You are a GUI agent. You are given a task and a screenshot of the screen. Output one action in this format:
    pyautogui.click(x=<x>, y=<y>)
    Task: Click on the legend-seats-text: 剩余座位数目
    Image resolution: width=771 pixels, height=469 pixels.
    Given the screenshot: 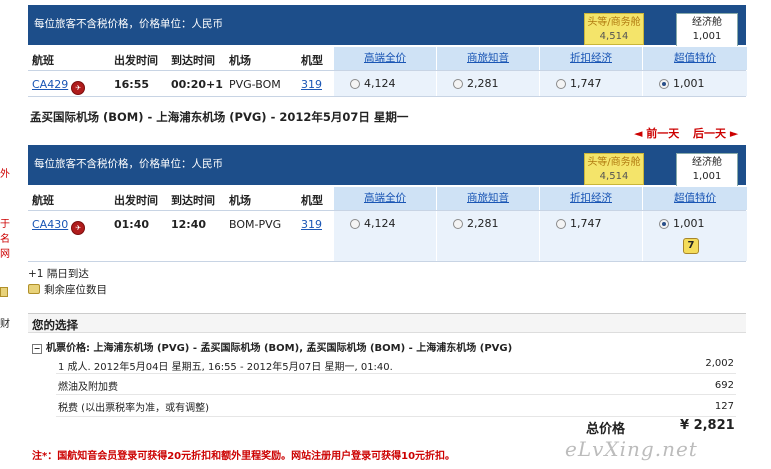 What is the action you would take?
    pyautogui.click(x=75, y=290)
    